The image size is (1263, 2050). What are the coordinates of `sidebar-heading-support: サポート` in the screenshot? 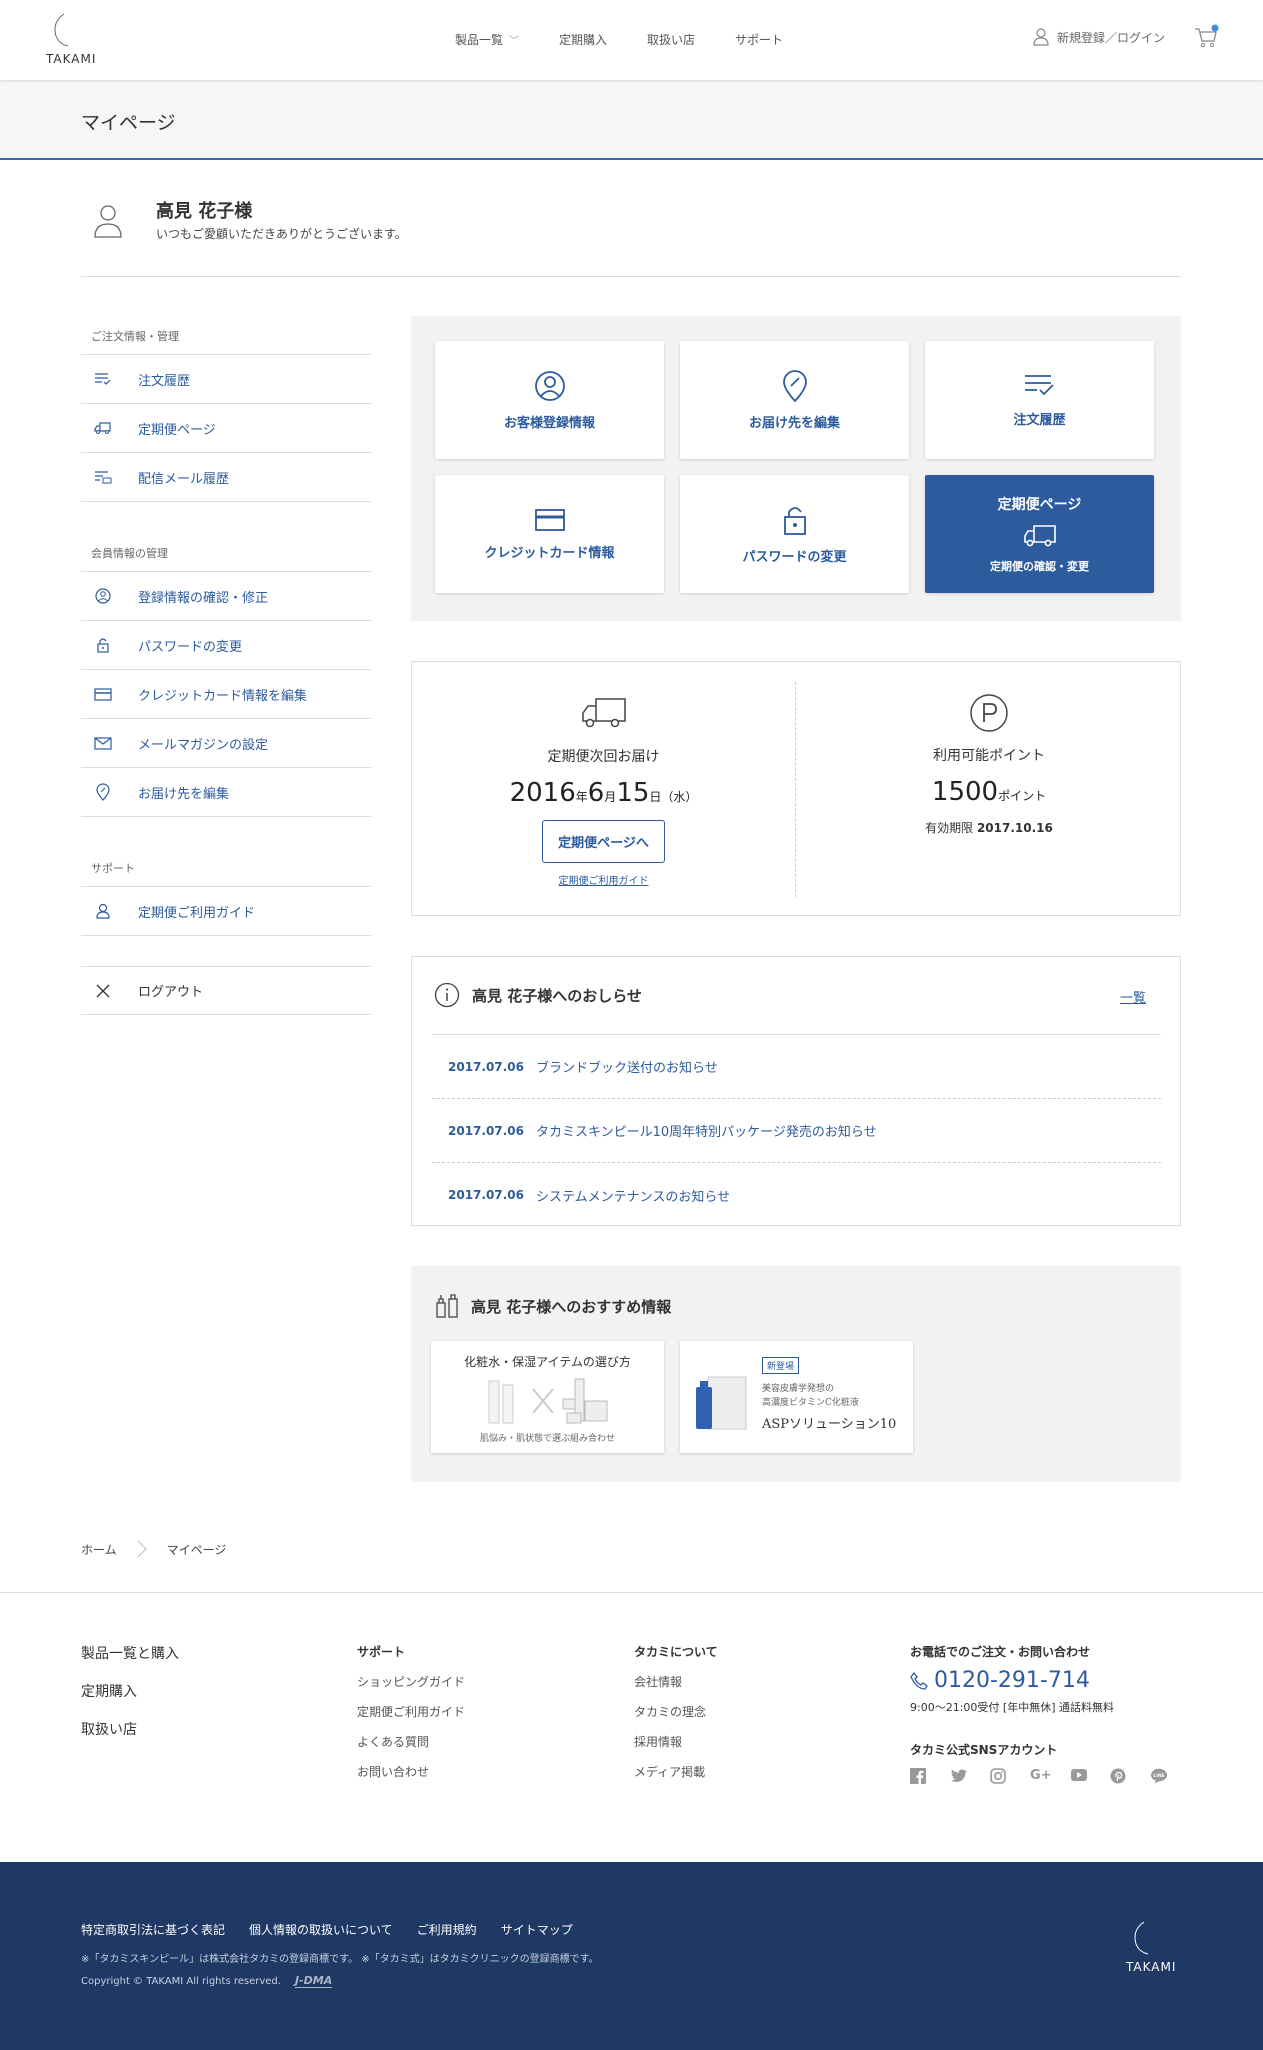 It's located at (226, 869).